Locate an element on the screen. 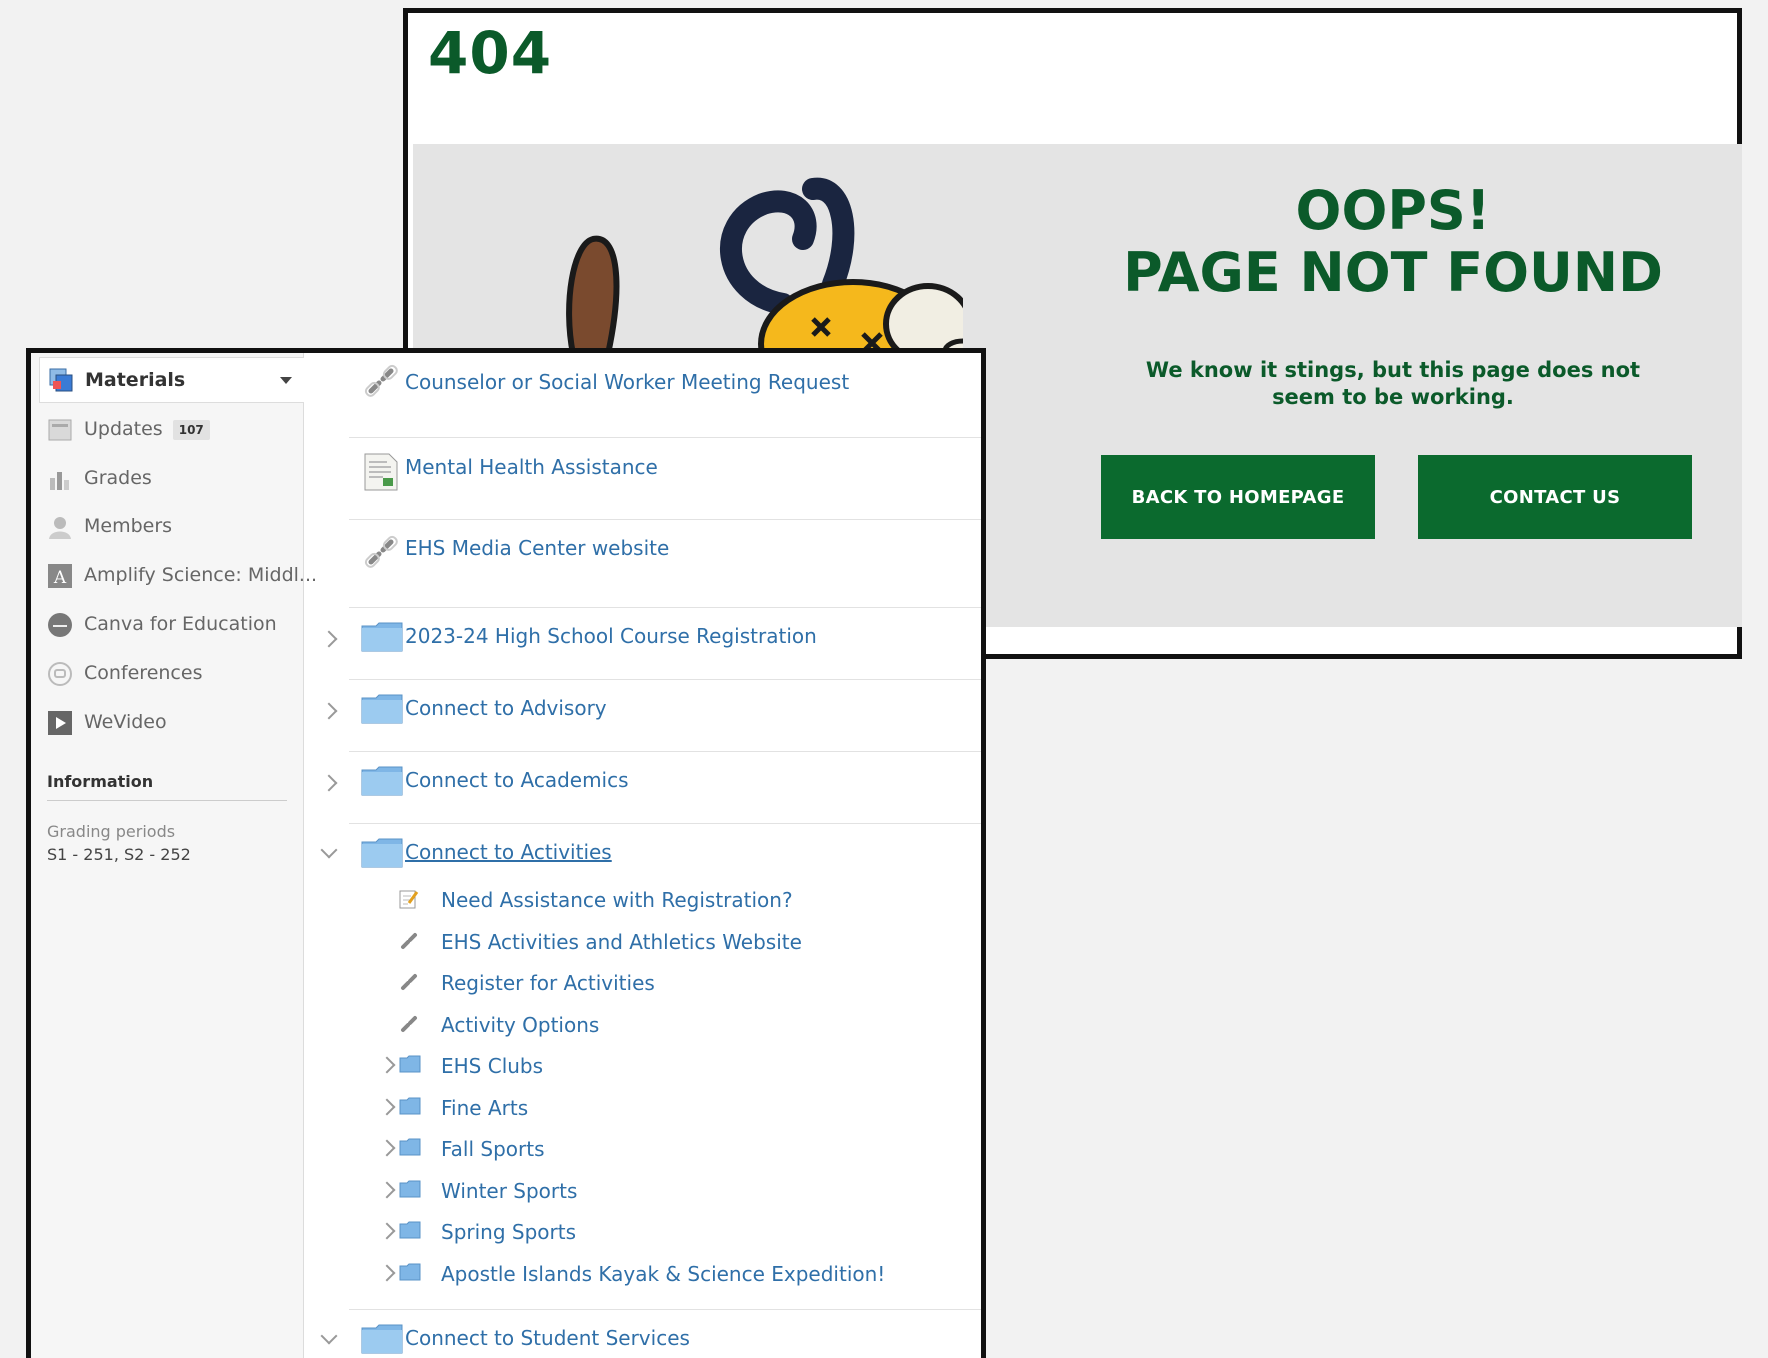  amplify-icon: A is located at coordinates (60, 576).